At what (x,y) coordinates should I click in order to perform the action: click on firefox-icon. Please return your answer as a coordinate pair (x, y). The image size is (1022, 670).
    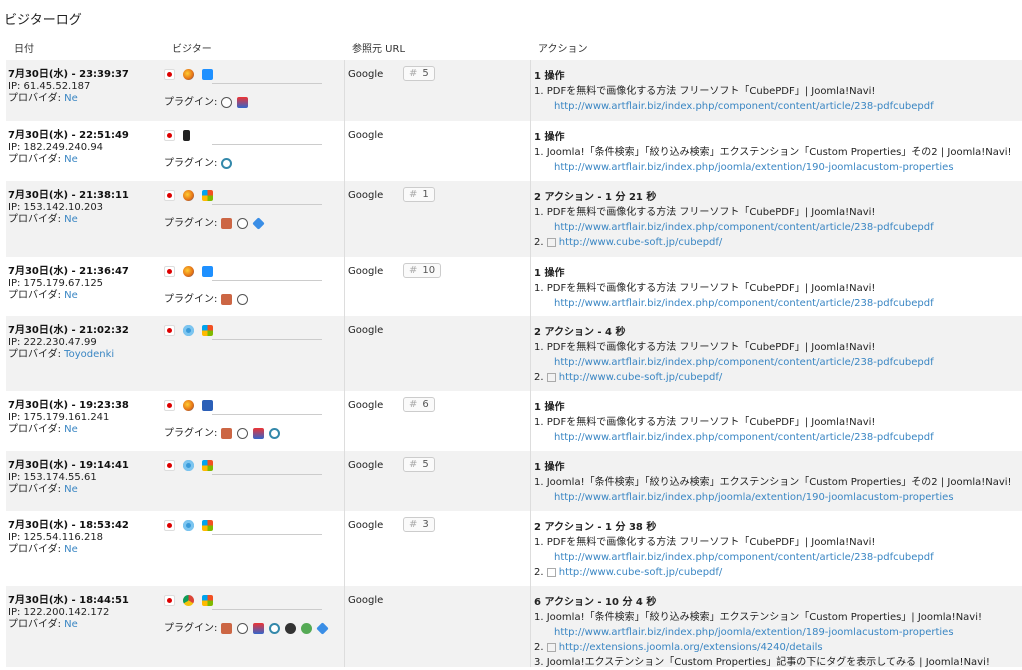
    Looking at the image, I should click on (188, 271).